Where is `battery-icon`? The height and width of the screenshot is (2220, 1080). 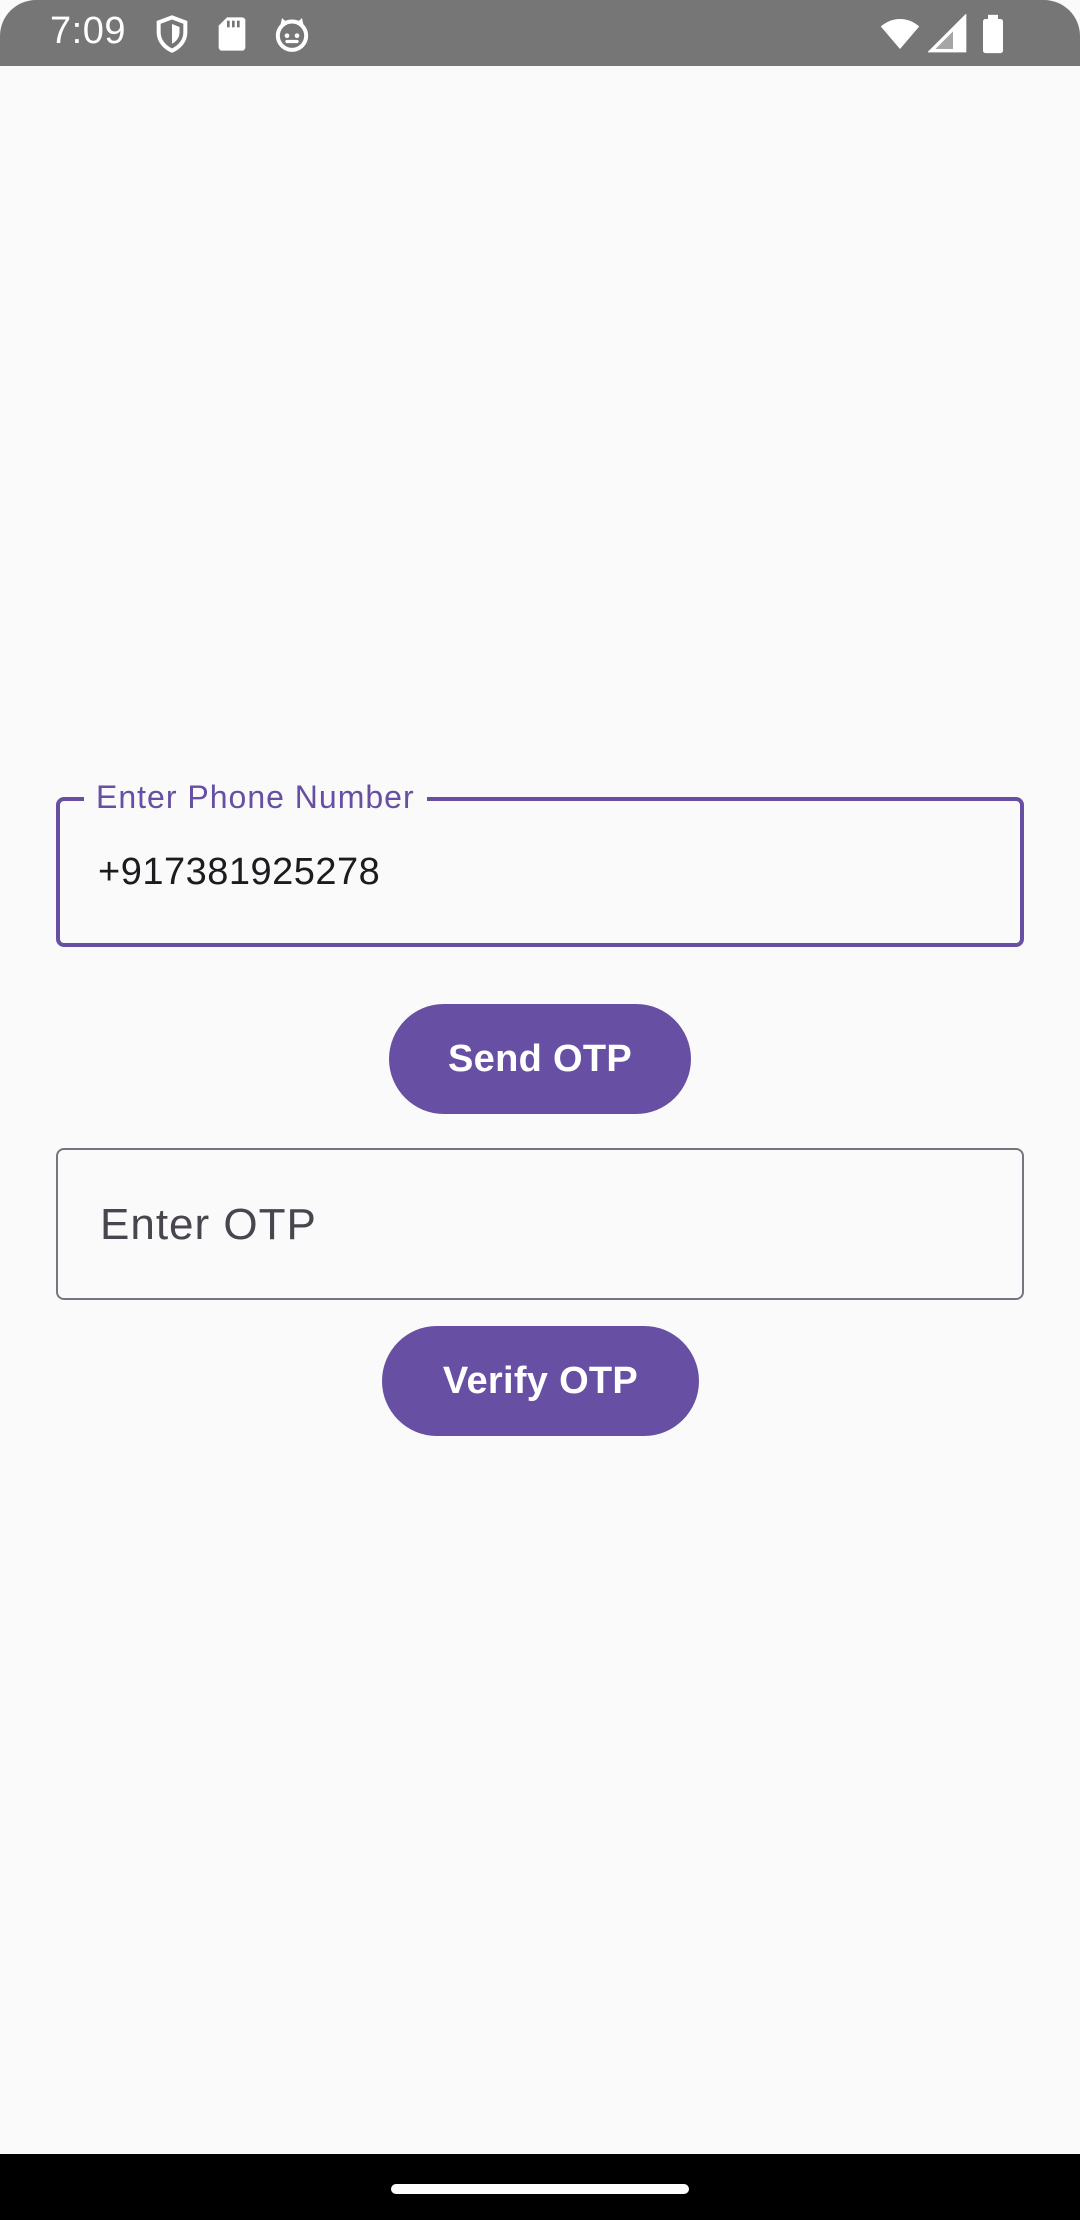
battery-icon is located at coordinates (993, 34).